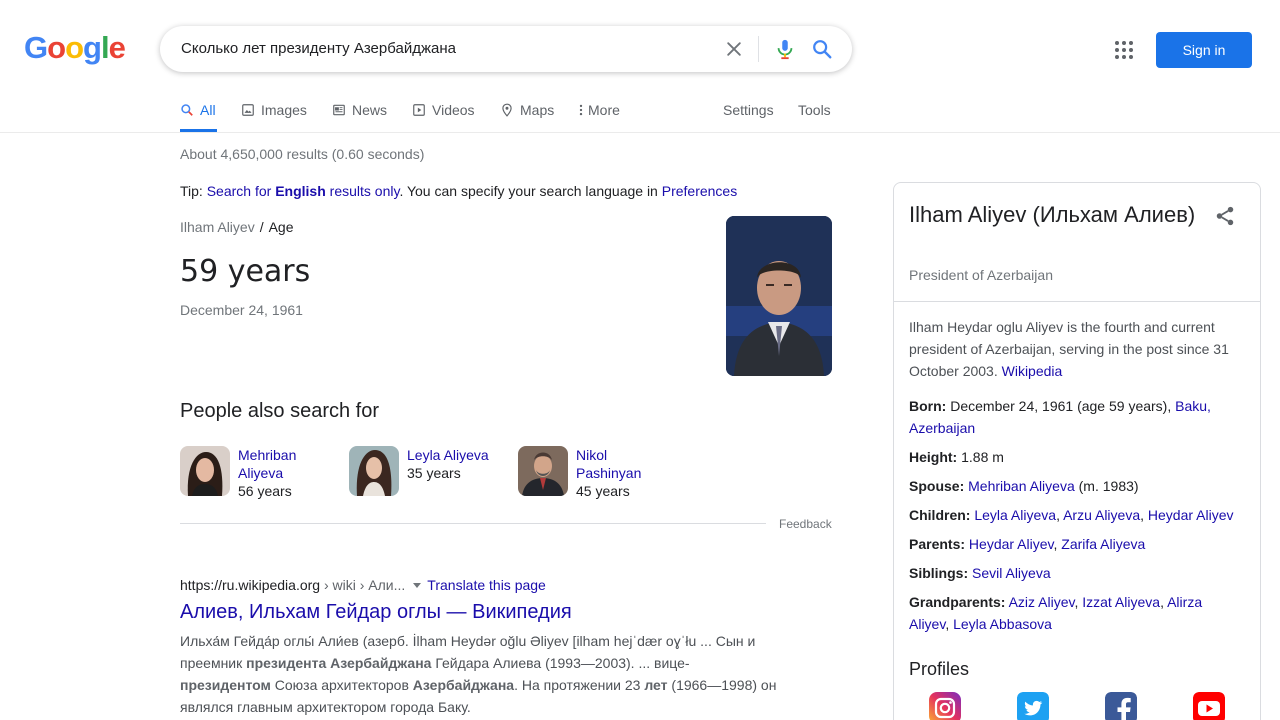  Describe the element at coordinates (281, 227) in the screenshot. I see `breadcrumb-attribute: Age` at that location.